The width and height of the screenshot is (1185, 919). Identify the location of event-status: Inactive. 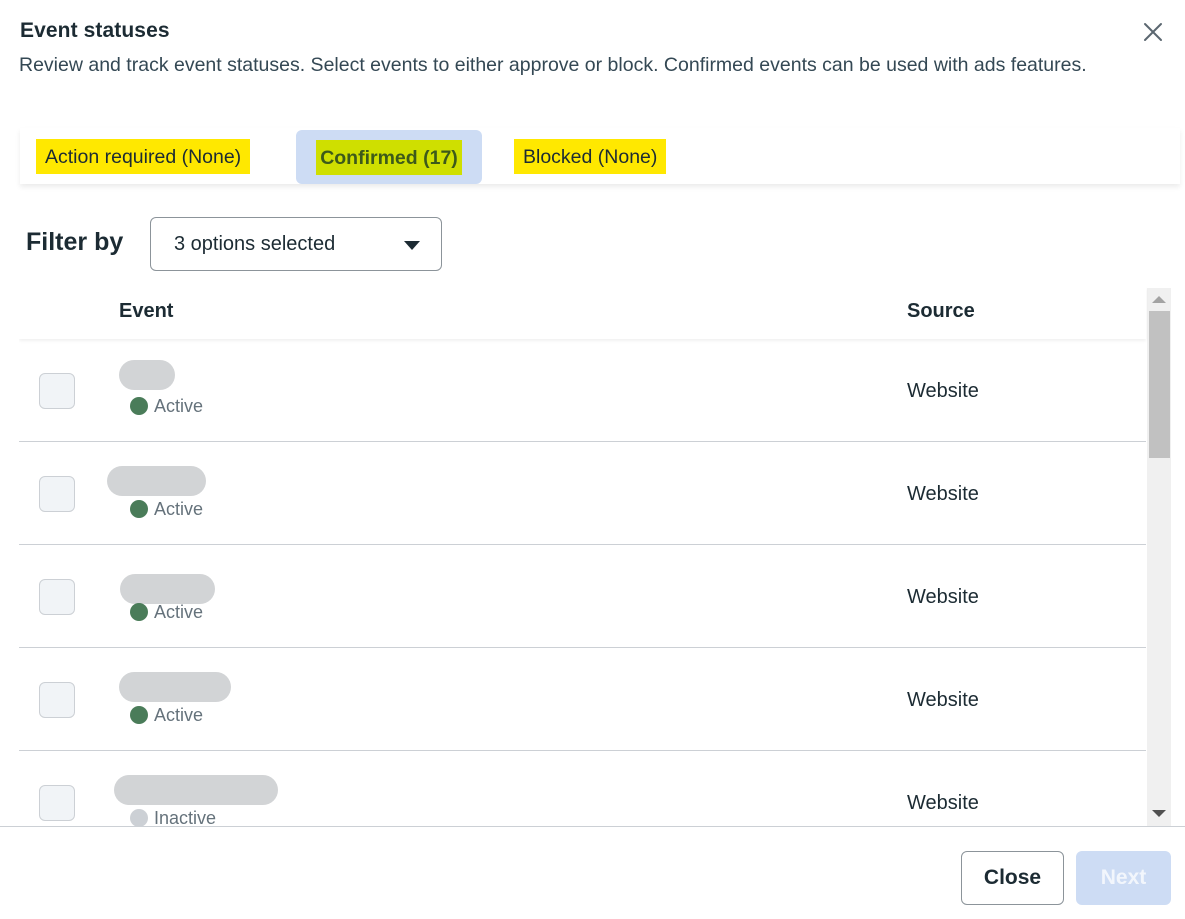
(185, 817).